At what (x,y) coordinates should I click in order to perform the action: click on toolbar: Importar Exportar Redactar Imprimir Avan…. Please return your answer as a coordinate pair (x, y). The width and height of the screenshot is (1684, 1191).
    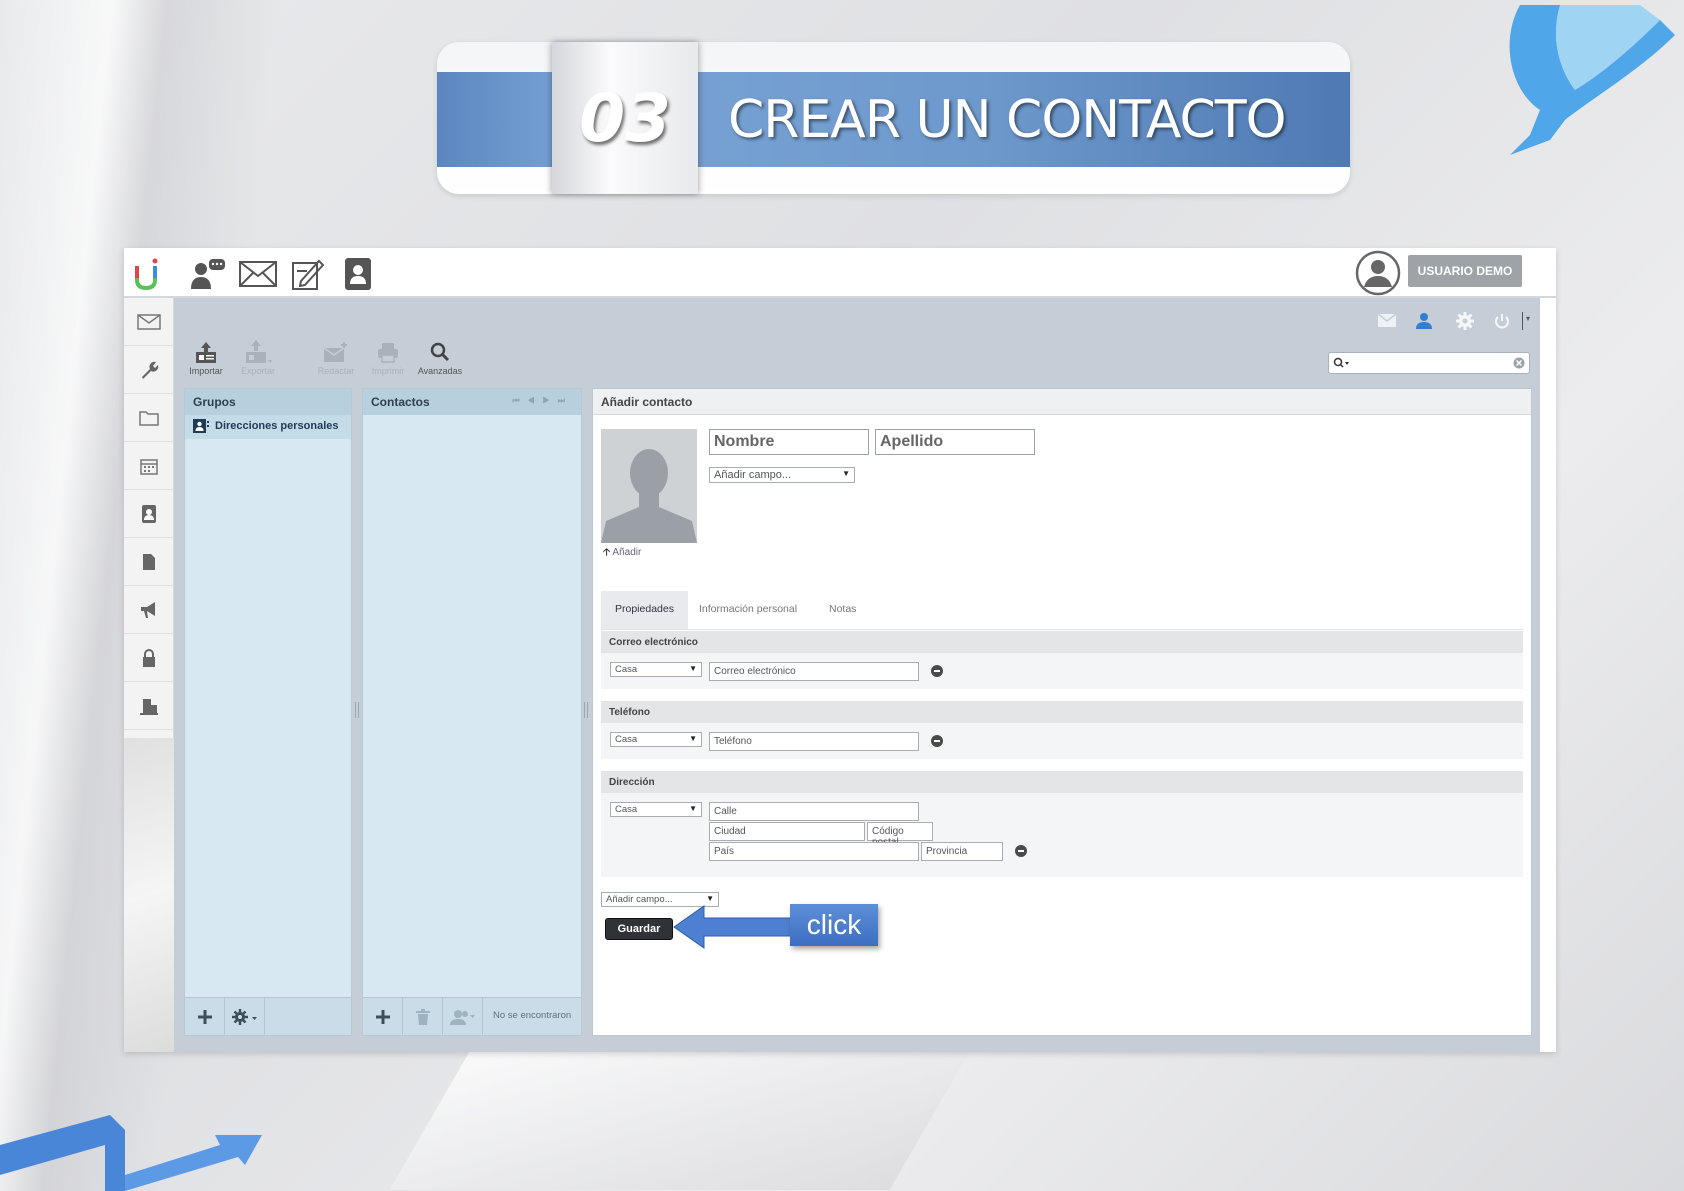
    Looking at the image, I should click on (339, 362).